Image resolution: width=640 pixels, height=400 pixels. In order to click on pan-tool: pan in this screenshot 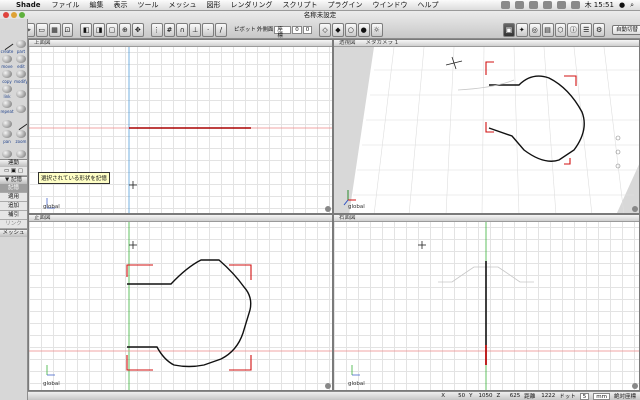, I will do `click(7, 136)`.